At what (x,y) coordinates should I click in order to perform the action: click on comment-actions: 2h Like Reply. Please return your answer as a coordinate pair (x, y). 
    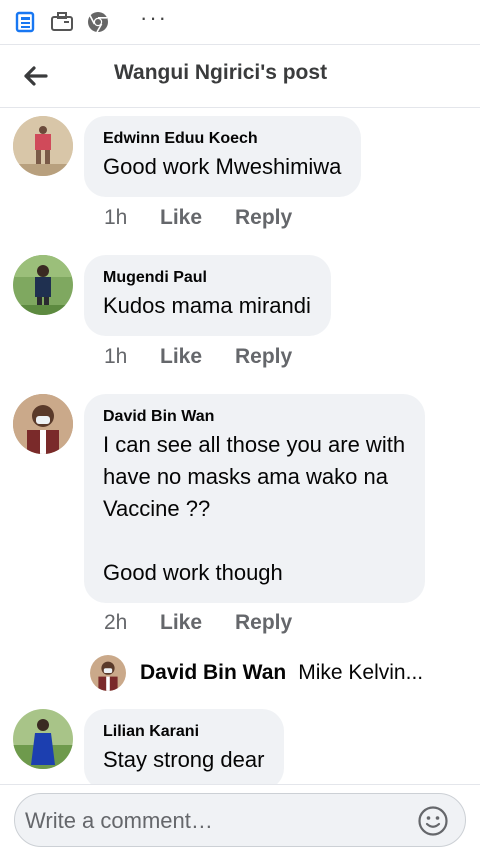
    Looking at the image, I should click on (198, 623).